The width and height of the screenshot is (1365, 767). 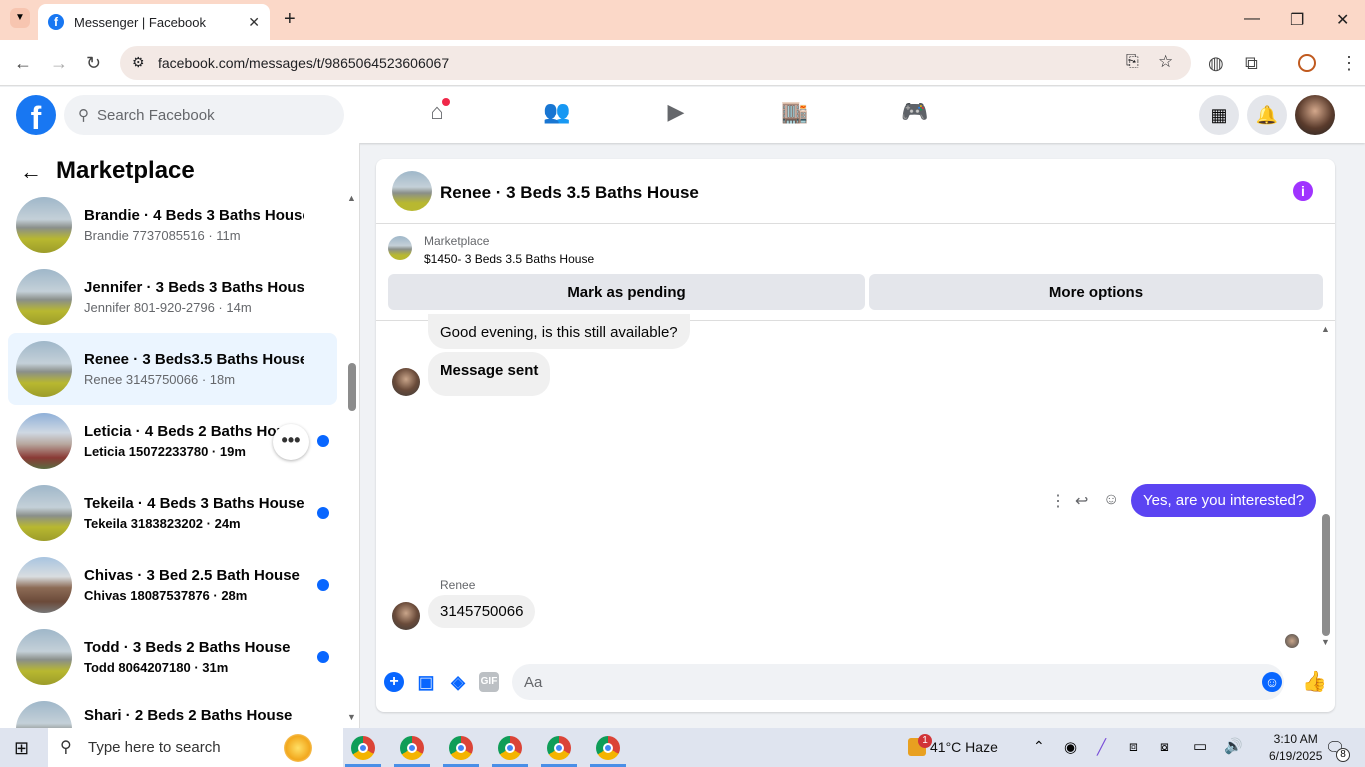 What do you see at coordinates (290, 19) in the screenshot?
I see `new-tab-icon: +` at bounding box center [290, 19].